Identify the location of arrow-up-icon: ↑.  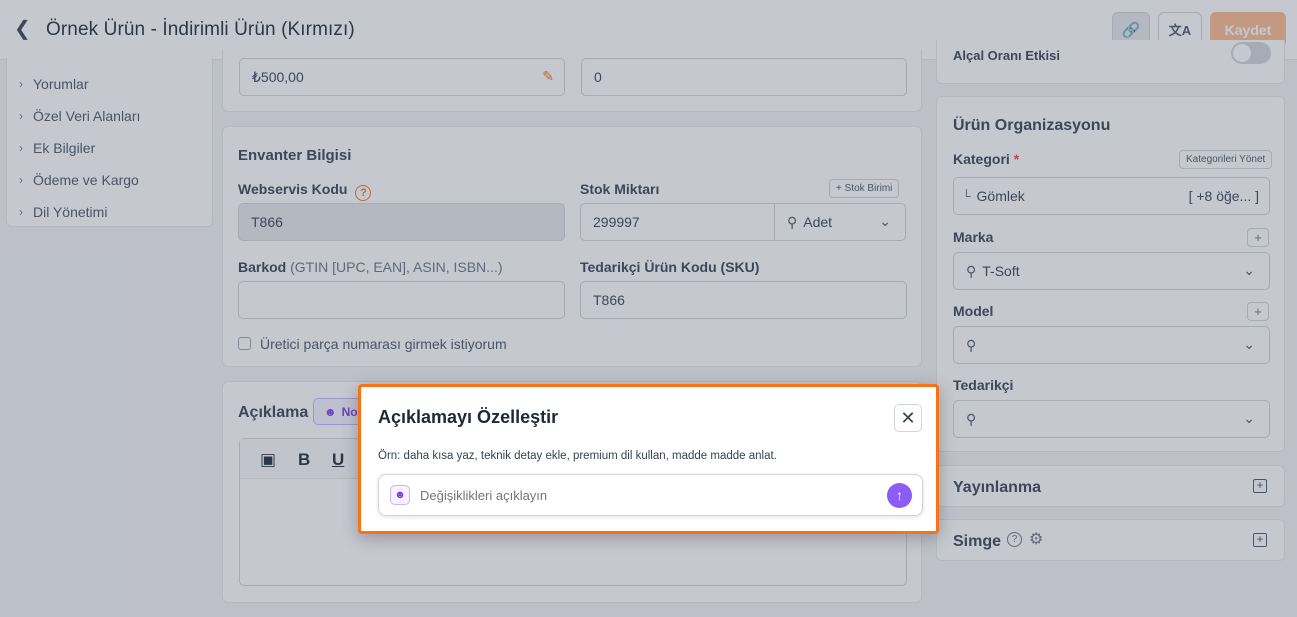
(899, 495).